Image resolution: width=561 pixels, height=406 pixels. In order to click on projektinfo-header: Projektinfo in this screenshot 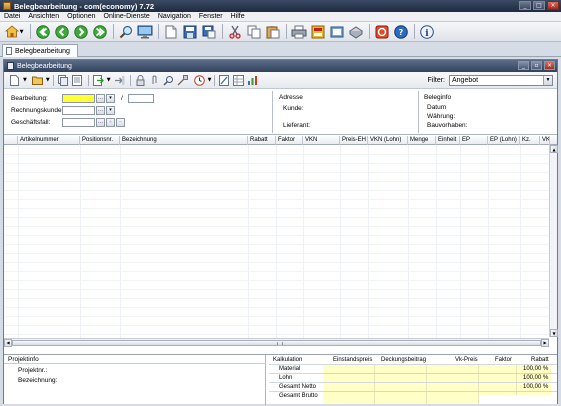, I will do `click(135, 359)`.